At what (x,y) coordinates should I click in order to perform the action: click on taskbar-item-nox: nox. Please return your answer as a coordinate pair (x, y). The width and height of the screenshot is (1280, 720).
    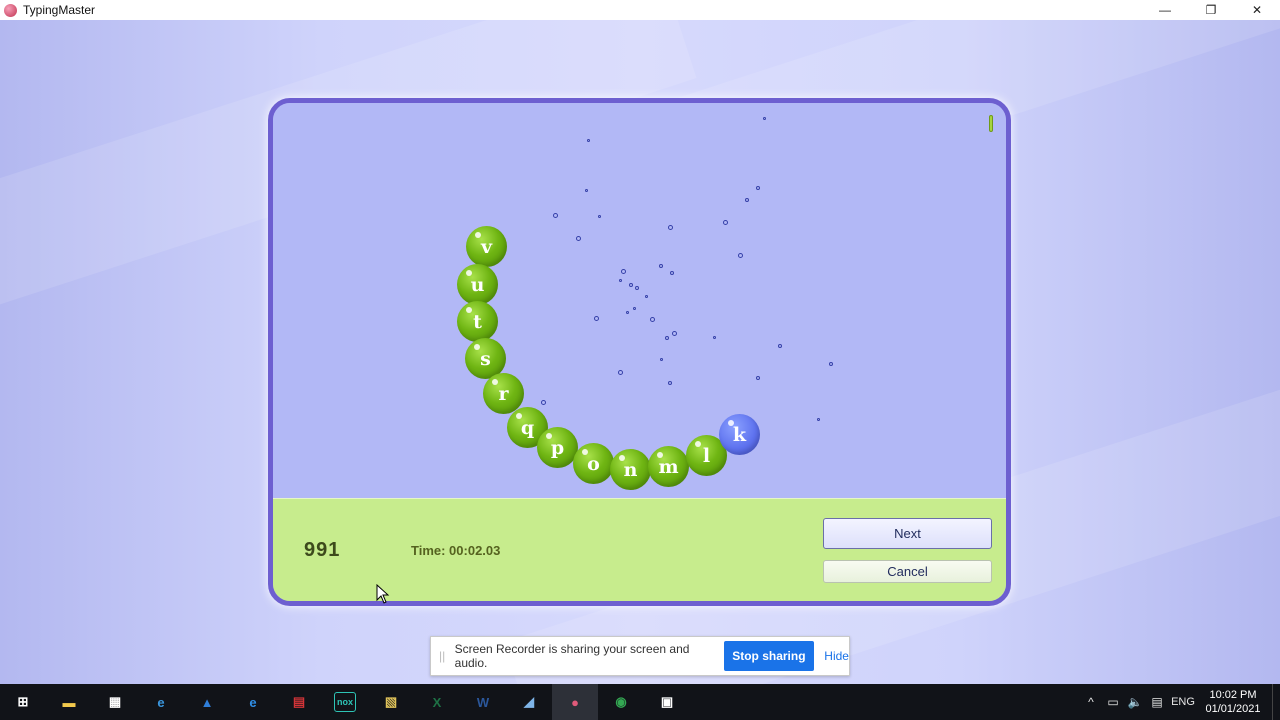
    Looking at the image, I should click on (345, 702).